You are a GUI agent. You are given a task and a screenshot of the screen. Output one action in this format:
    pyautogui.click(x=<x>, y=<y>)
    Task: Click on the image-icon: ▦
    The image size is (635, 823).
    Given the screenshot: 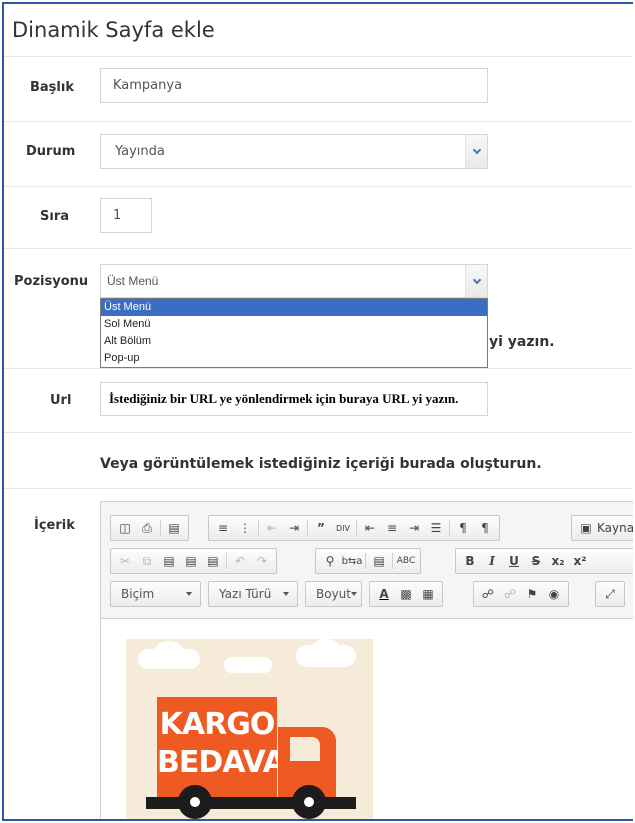 What is the action you would take?
    pyautogui.click(x=428, y=594)
    